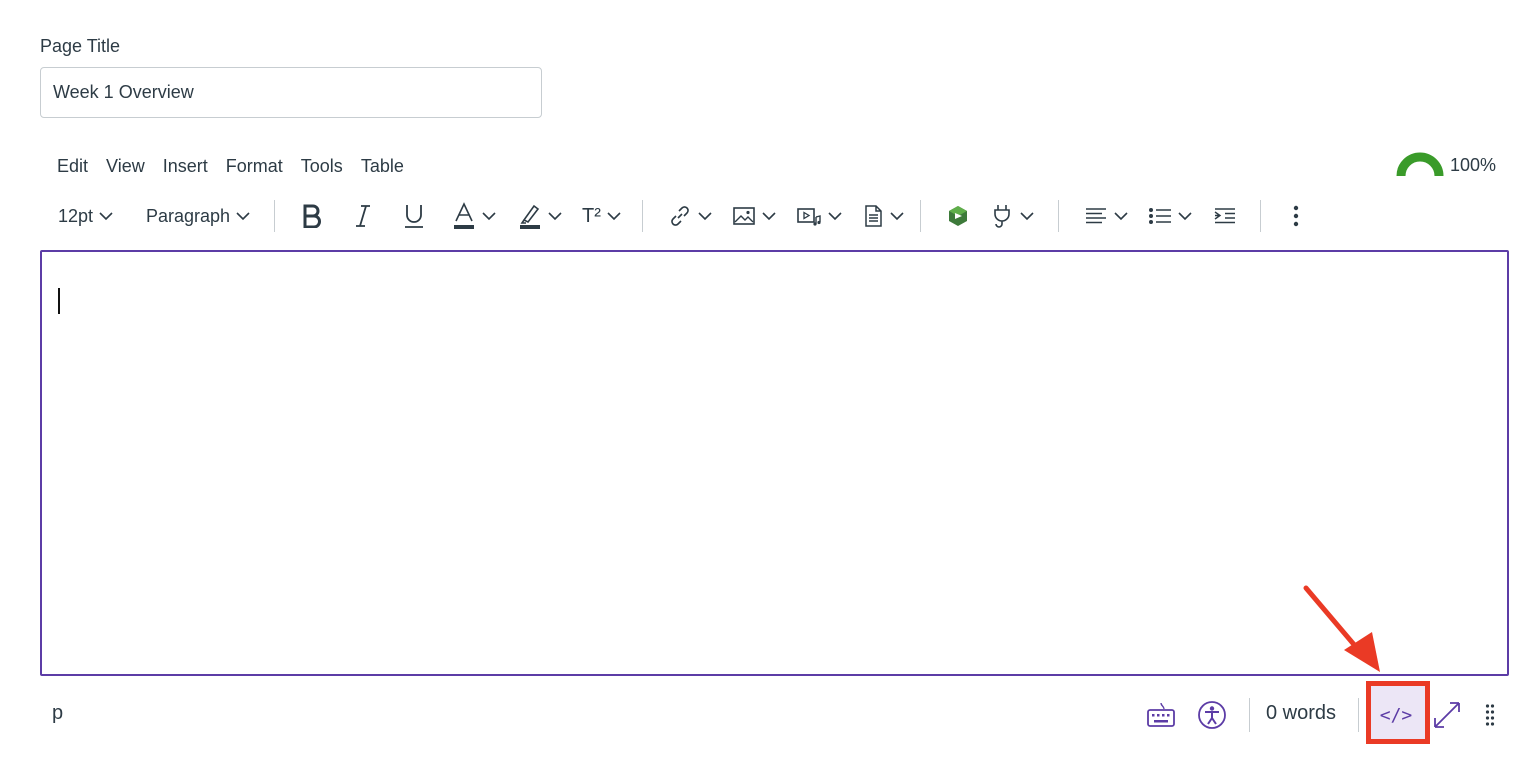 The height and width of the screenshot is (761, 1536). I want to click on keyboard-shortcuts-button, so click(1161, 715).